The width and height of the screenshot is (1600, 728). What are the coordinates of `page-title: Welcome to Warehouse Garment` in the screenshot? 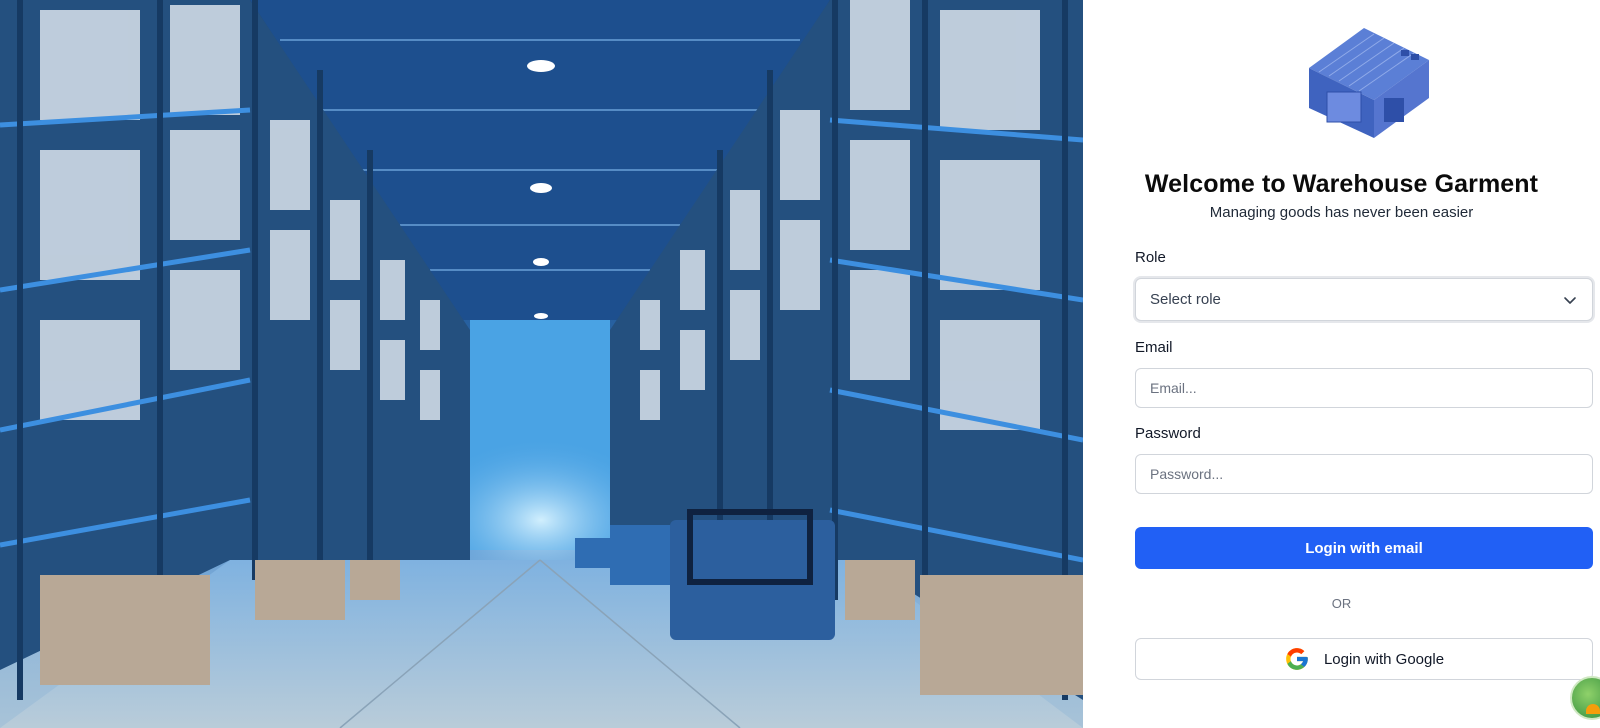 It's located at (1341, 184).